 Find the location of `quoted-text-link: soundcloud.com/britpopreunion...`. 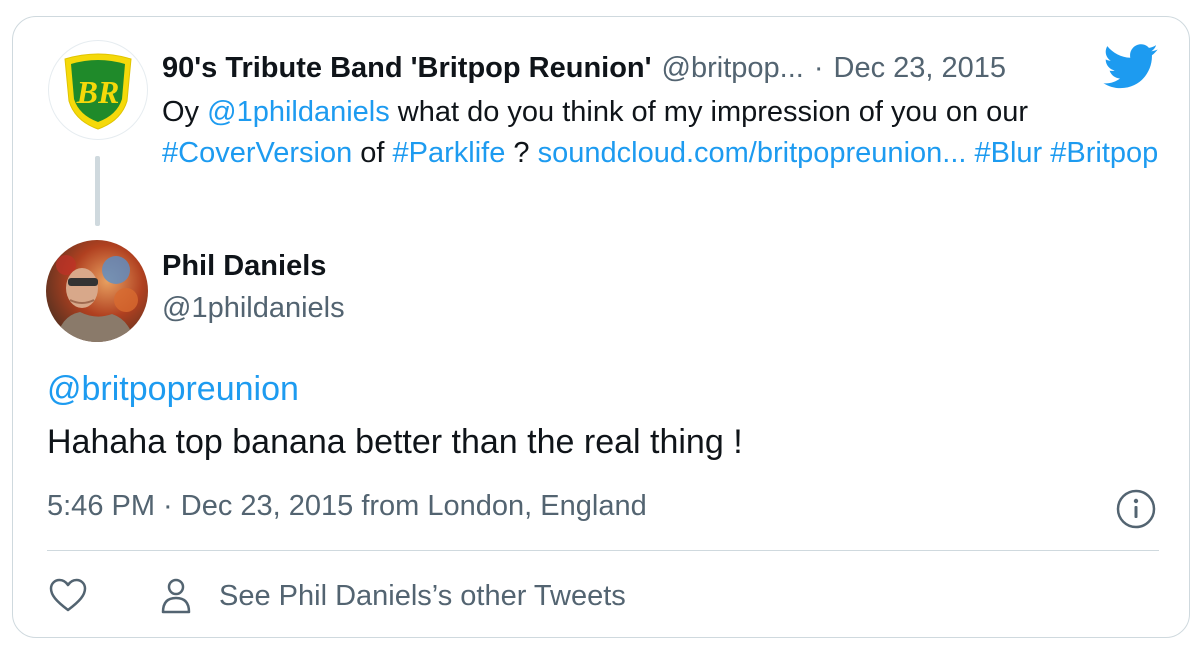

quoted-text-link: soundcloud.com/britpopreunion... is located at coordinates (752, 153).